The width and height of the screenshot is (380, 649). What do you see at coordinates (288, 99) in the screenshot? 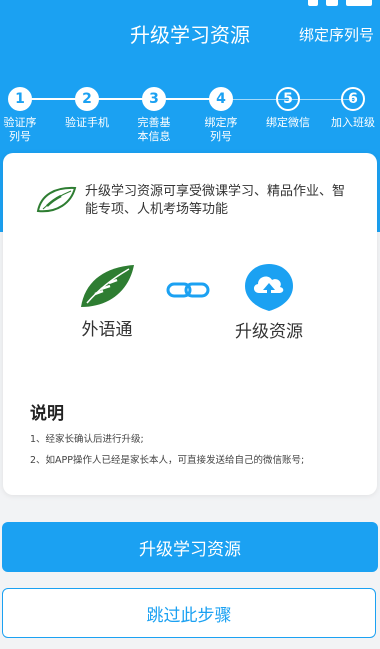
I see `step-number: 5` at bounding box center [288, 99].